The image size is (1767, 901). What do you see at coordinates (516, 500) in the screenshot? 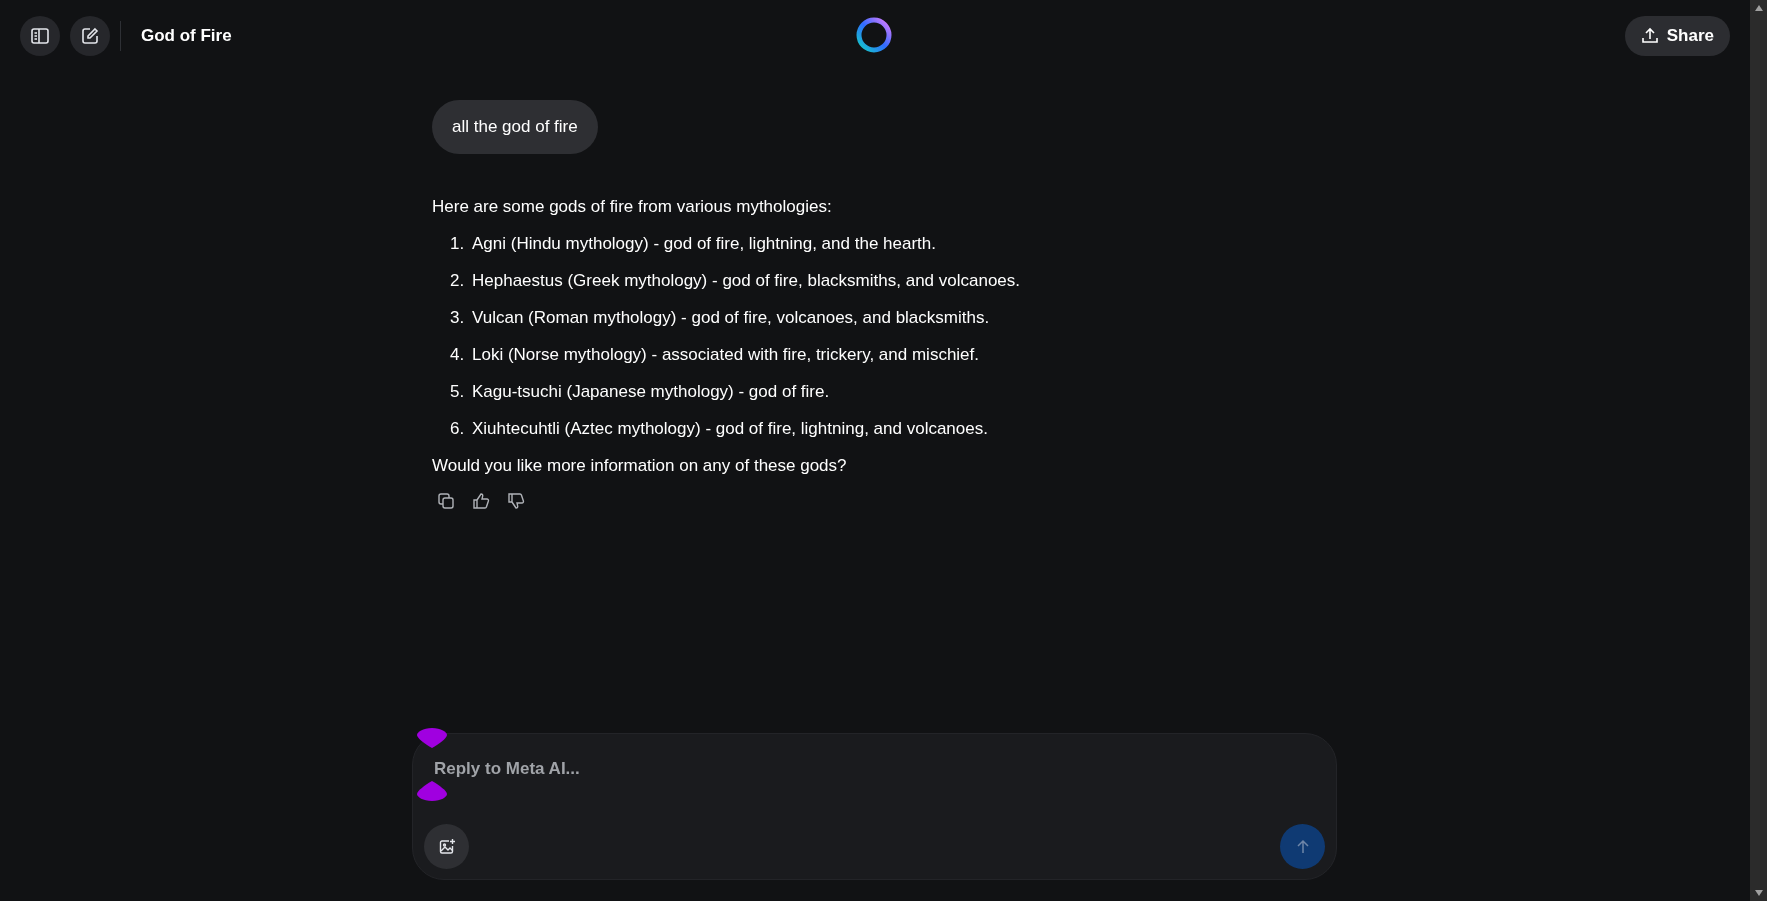
I see `thumbs-down-icon` at bounding box center [516, 500].